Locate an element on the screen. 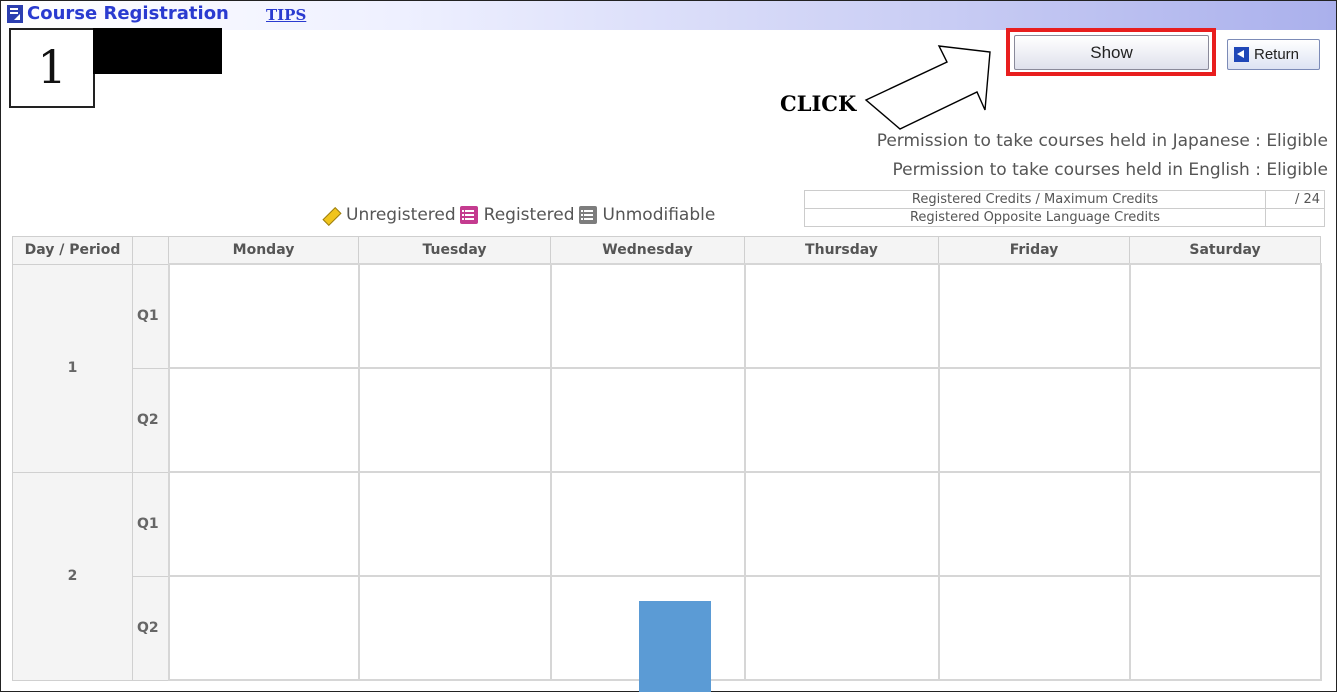  day-header-thursday: Thursday is located at coordinates (841, 250).